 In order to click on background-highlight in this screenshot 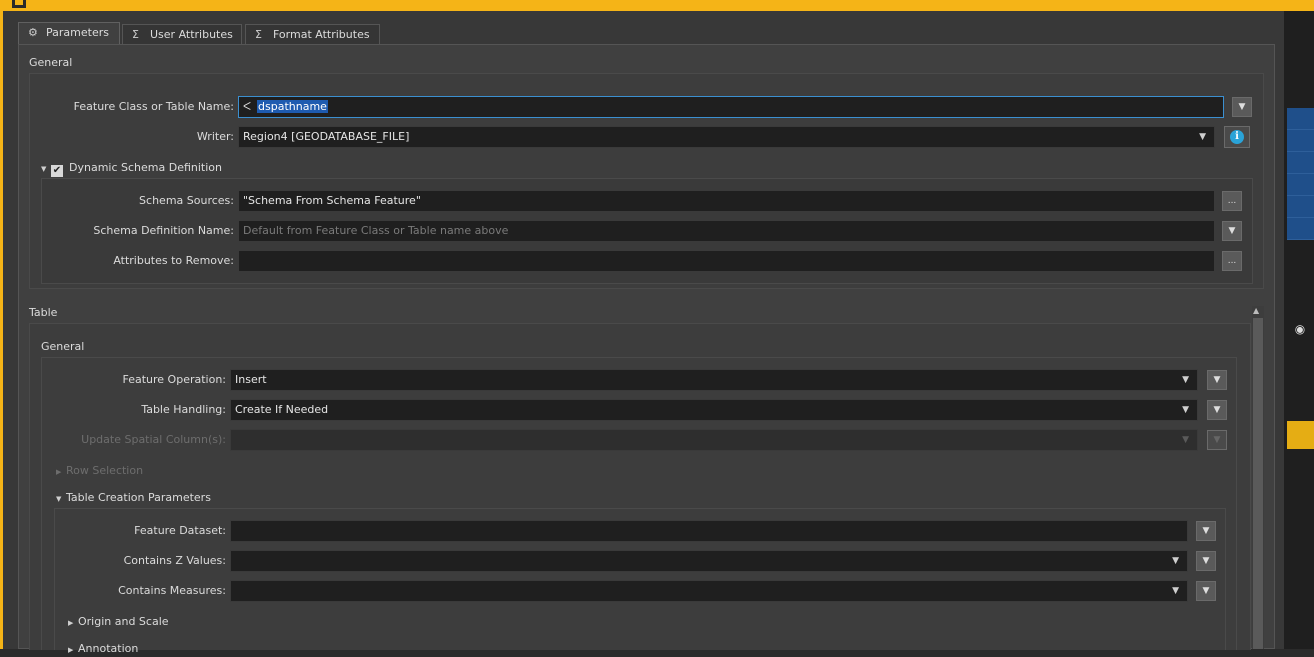, I will do `click(1300, 435)`.